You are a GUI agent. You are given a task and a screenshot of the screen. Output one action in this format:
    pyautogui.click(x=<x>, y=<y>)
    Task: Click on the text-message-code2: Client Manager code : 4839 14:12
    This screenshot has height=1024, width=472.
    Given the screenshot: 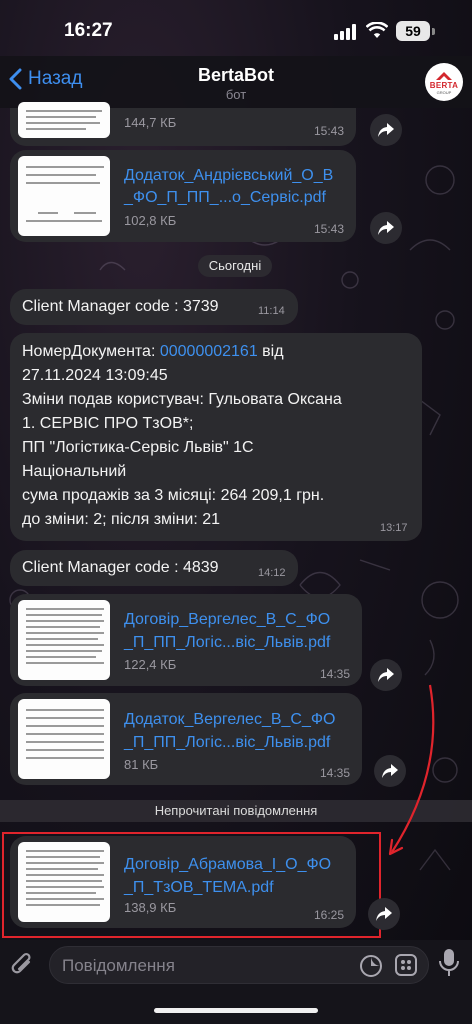 What is the action you would take?
    pyautogui.click(x=154, y=568)
    